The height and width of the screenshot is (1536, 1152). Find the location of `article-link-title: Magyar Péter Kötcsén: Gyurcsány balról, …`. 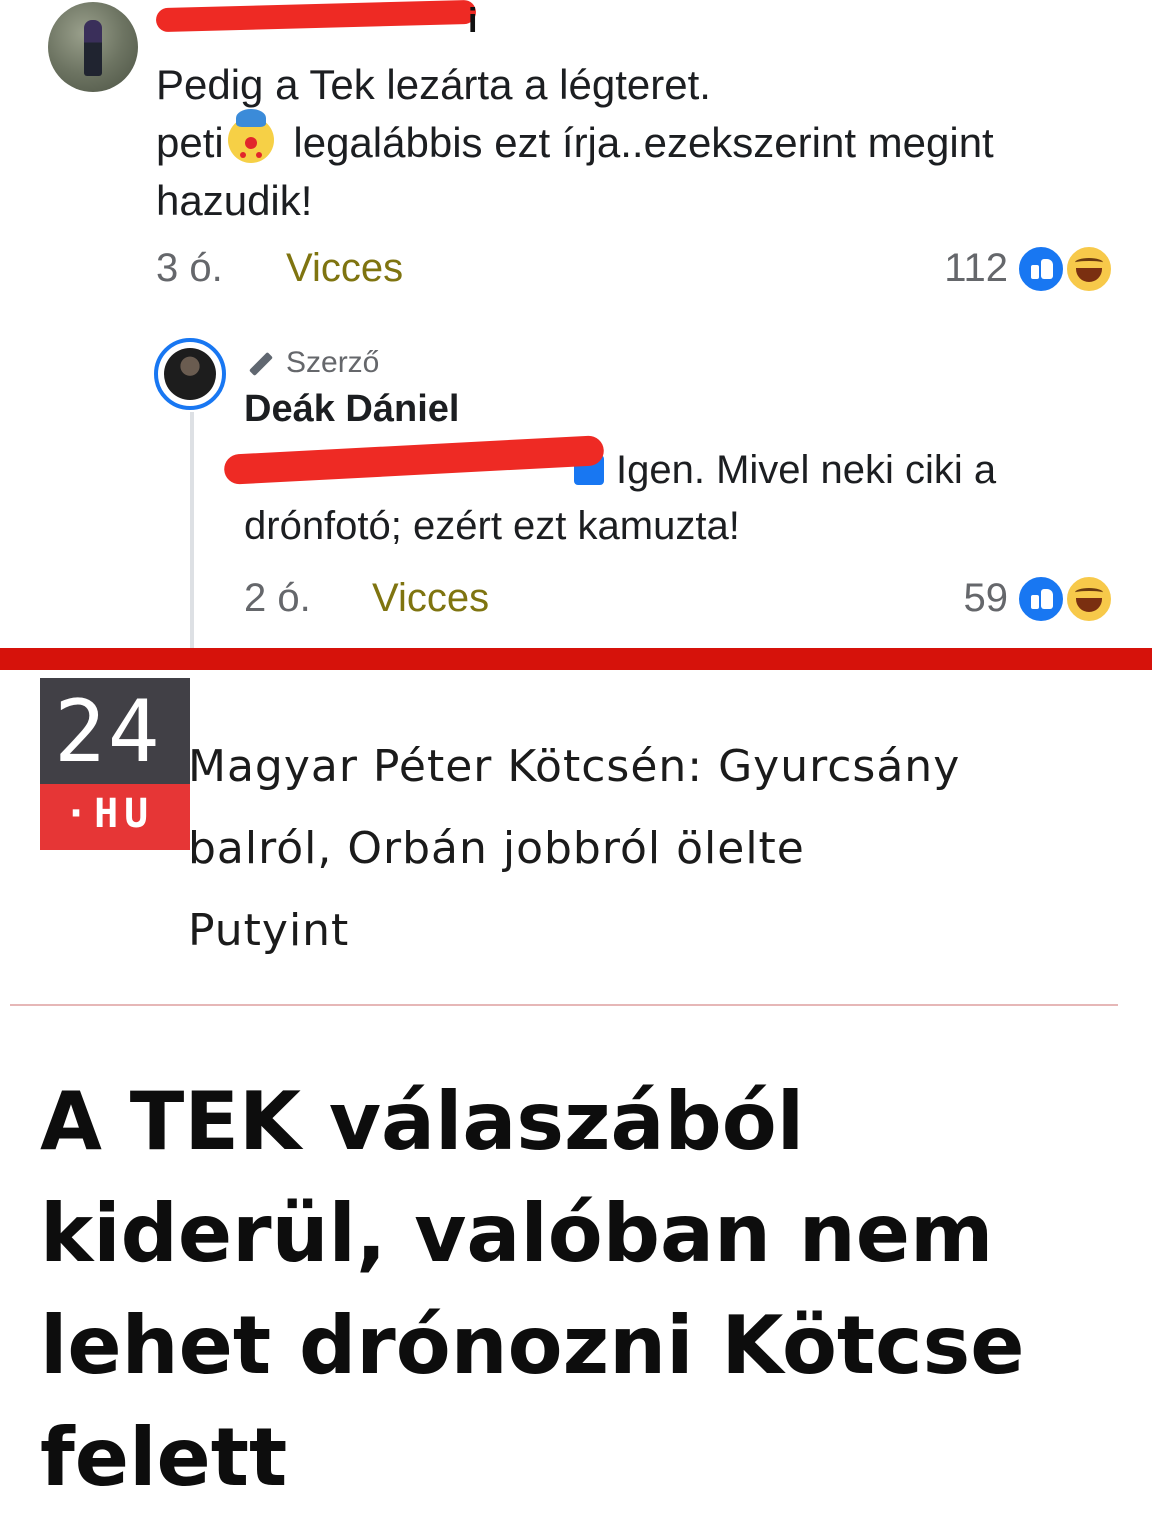

article-link-title: Magyar Péter Kötcsén: Gyurcsány balról, … is located at coordinates (638, 849).